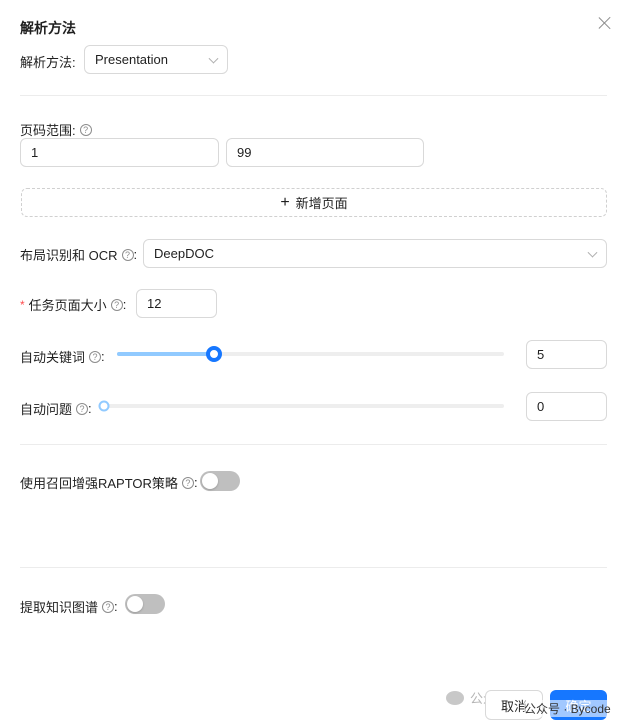 Image resolution: width=624 pixels, height=726 pixels. Describe the element at coordinates (301, 406) in the screenshot. I see `auto-questions-slider` at that location.